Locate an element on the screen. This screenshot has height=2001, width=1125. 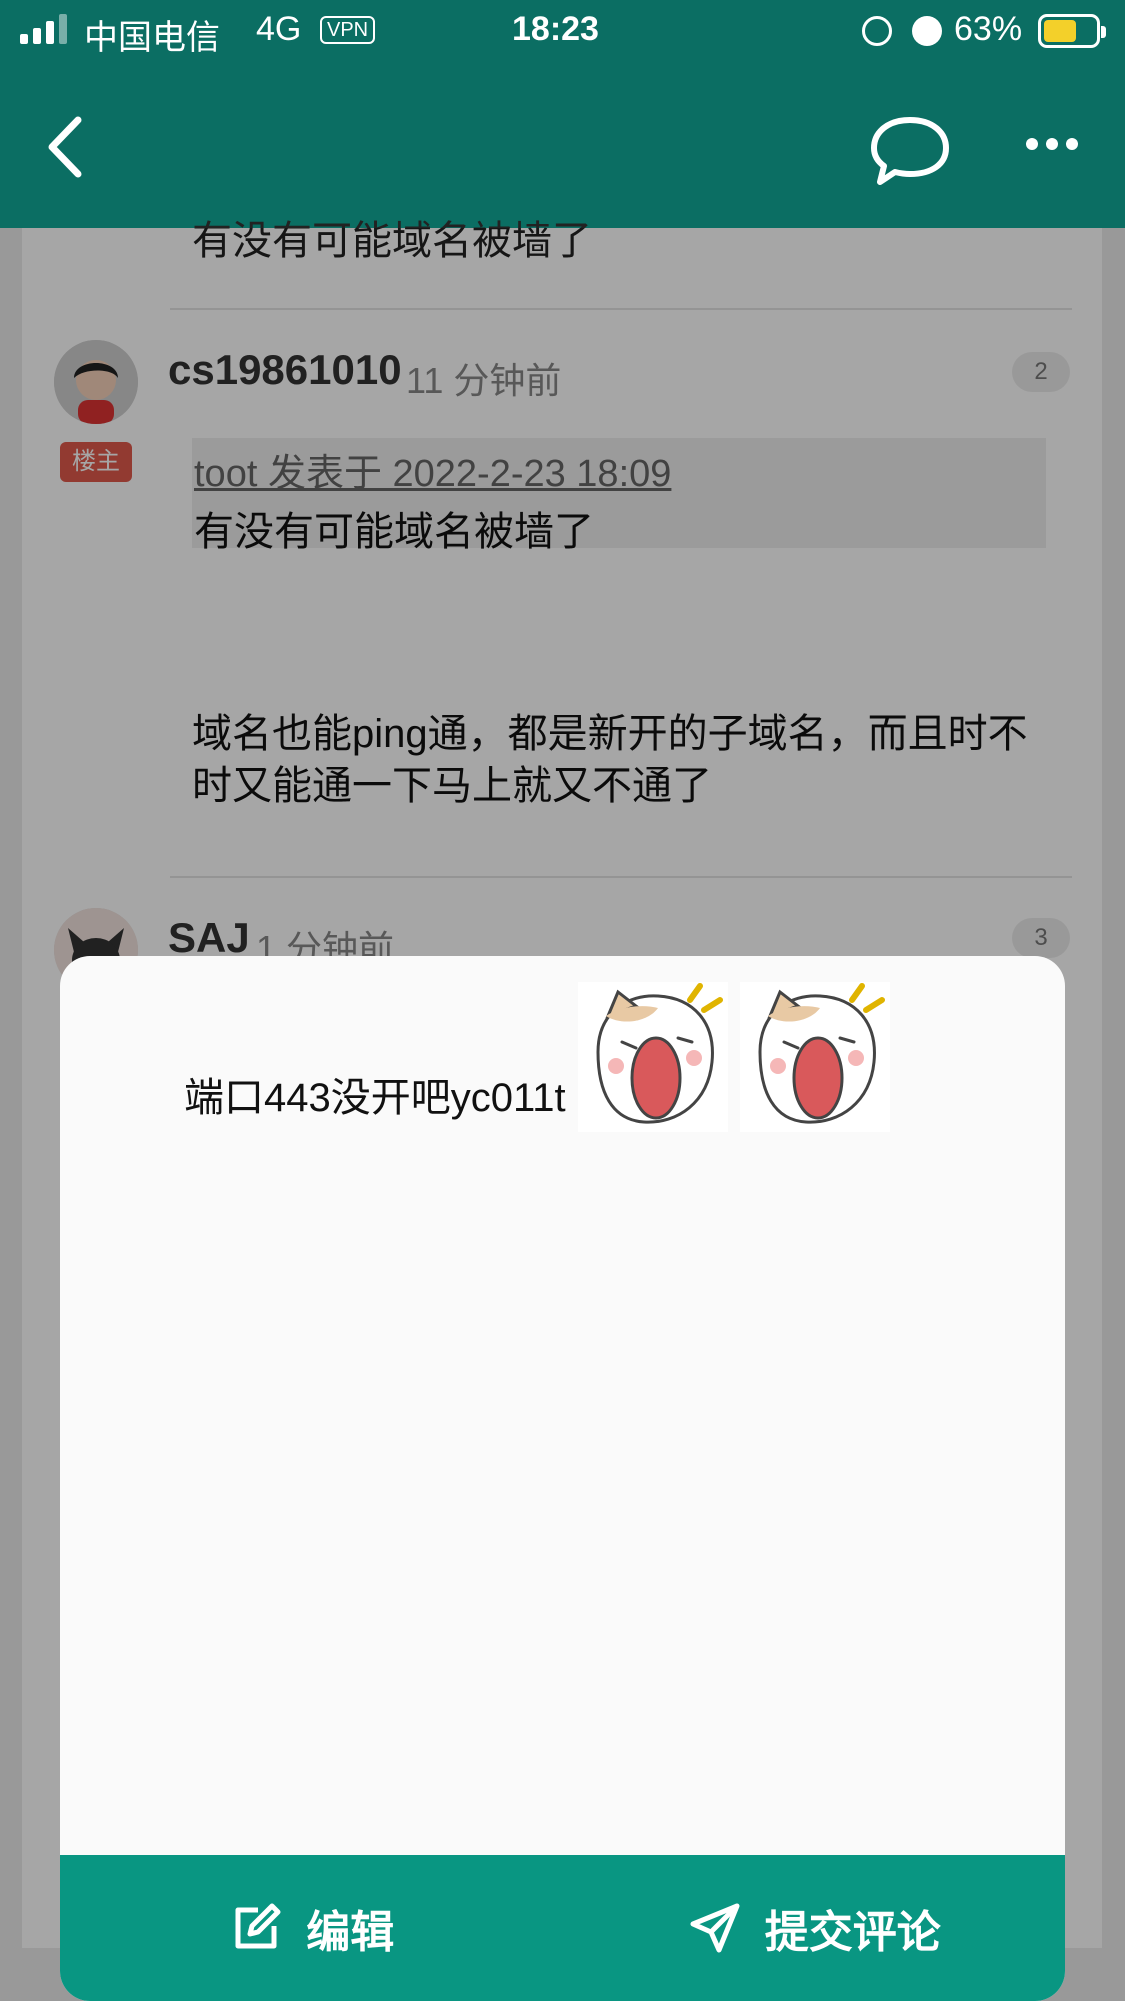
alarm-icon is located at coordinates (927, 31).